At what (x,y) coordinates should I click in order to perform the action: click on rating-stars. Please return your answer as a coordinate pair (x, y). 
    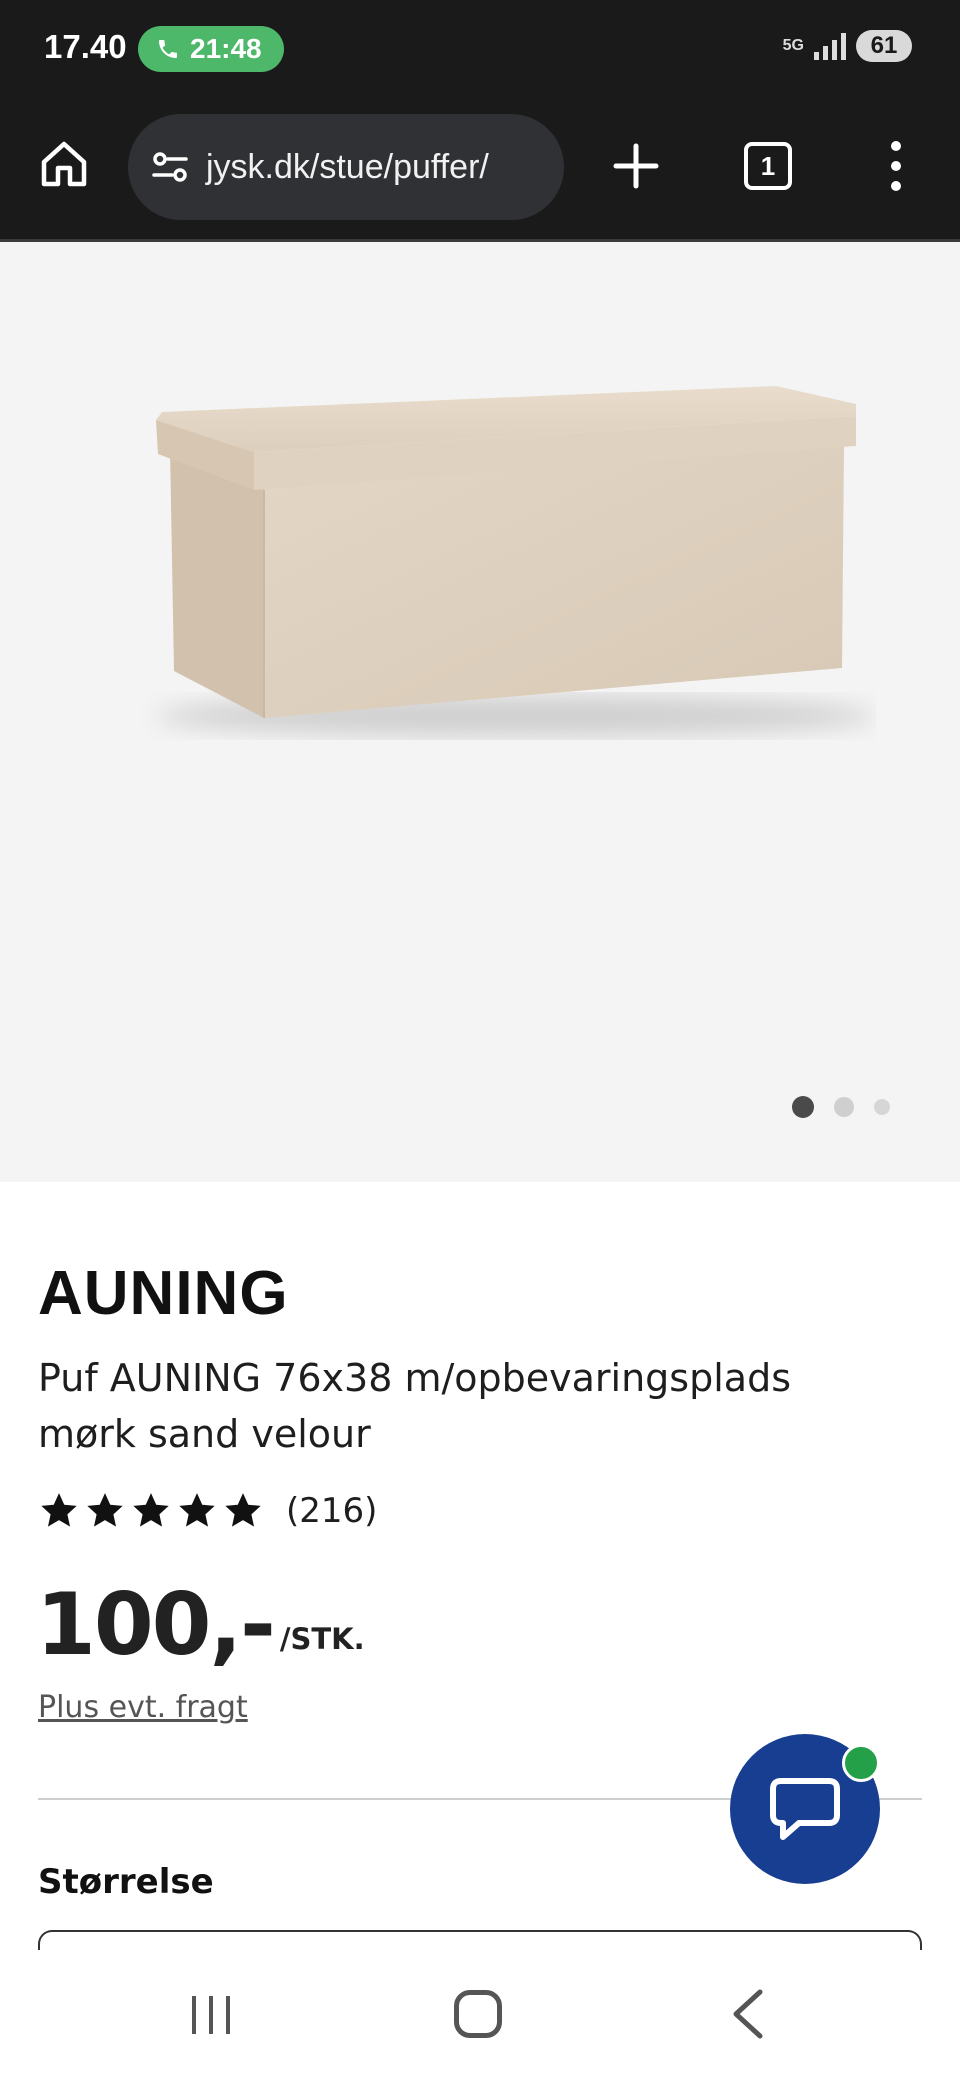
    Looking at the image, I should click on (151, 1511).